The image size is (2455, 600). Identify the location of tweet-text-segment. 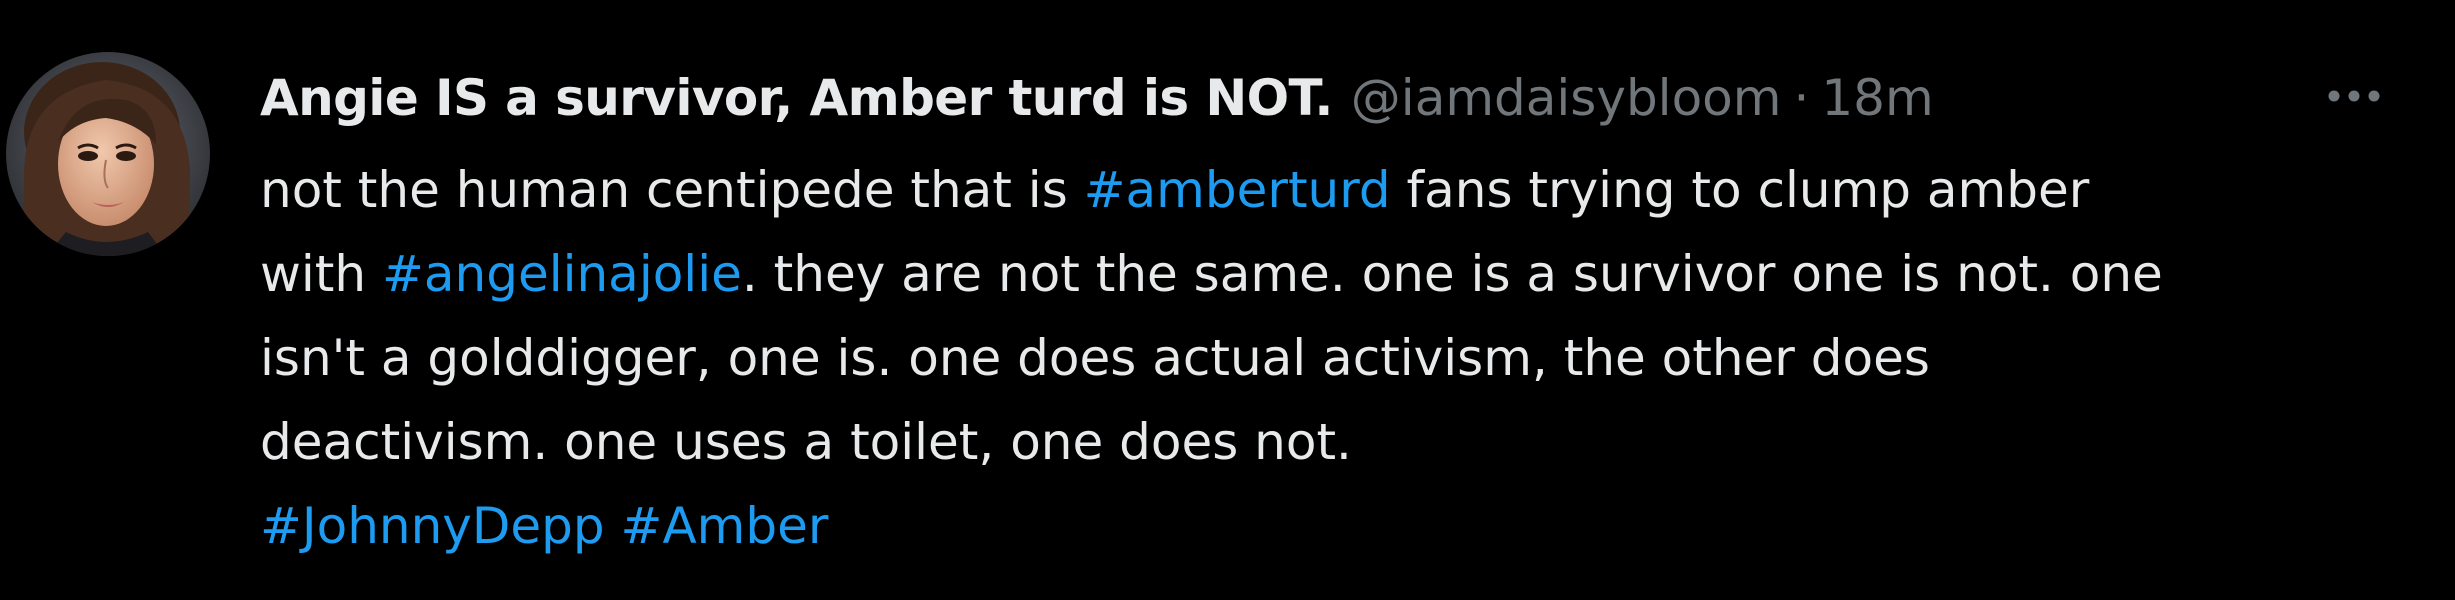
(613, 526).